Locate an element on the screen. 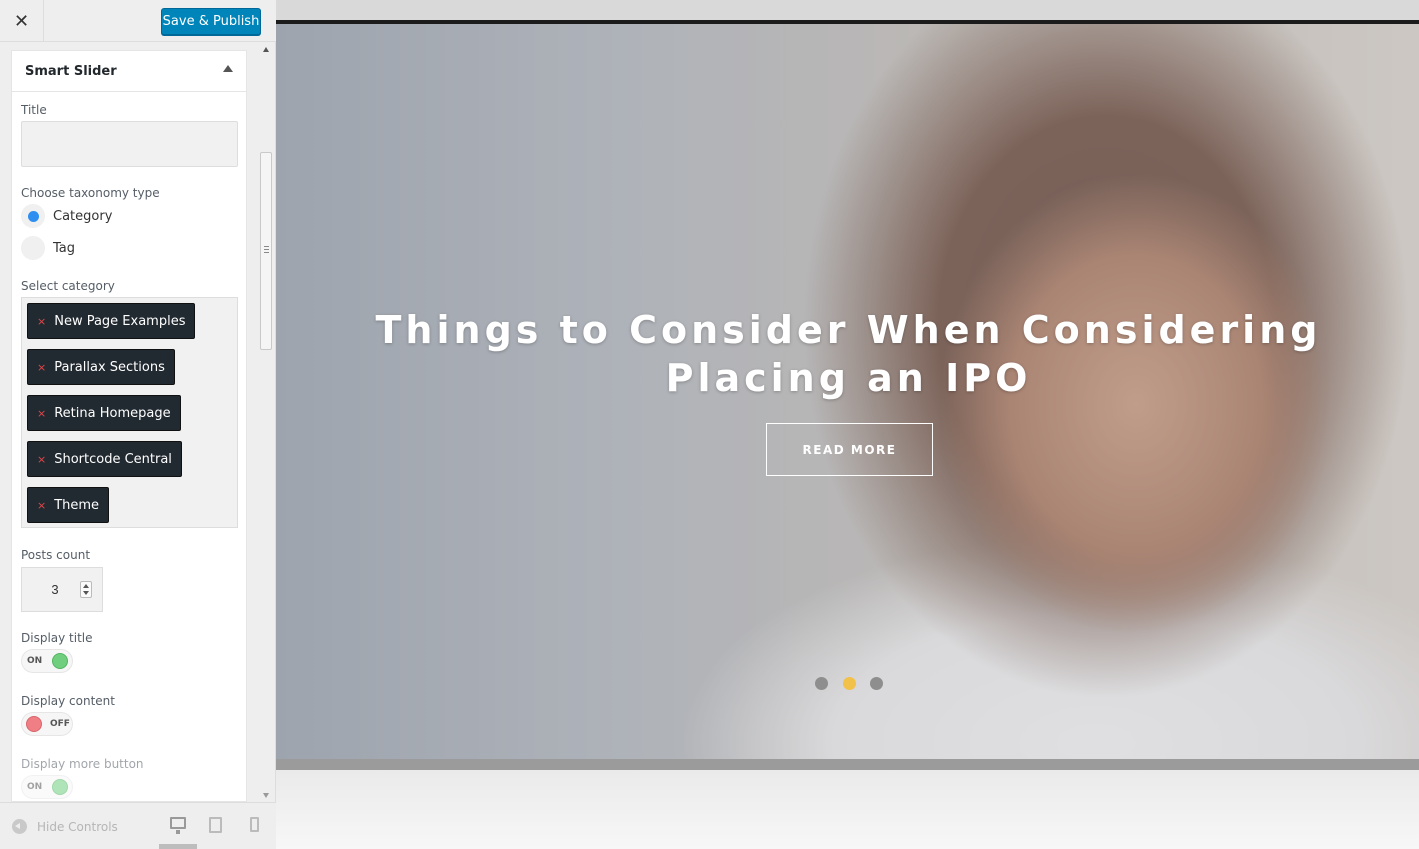 The image size is (1419, 849). display-title-label: Display title is located at coordinates (57, 638).